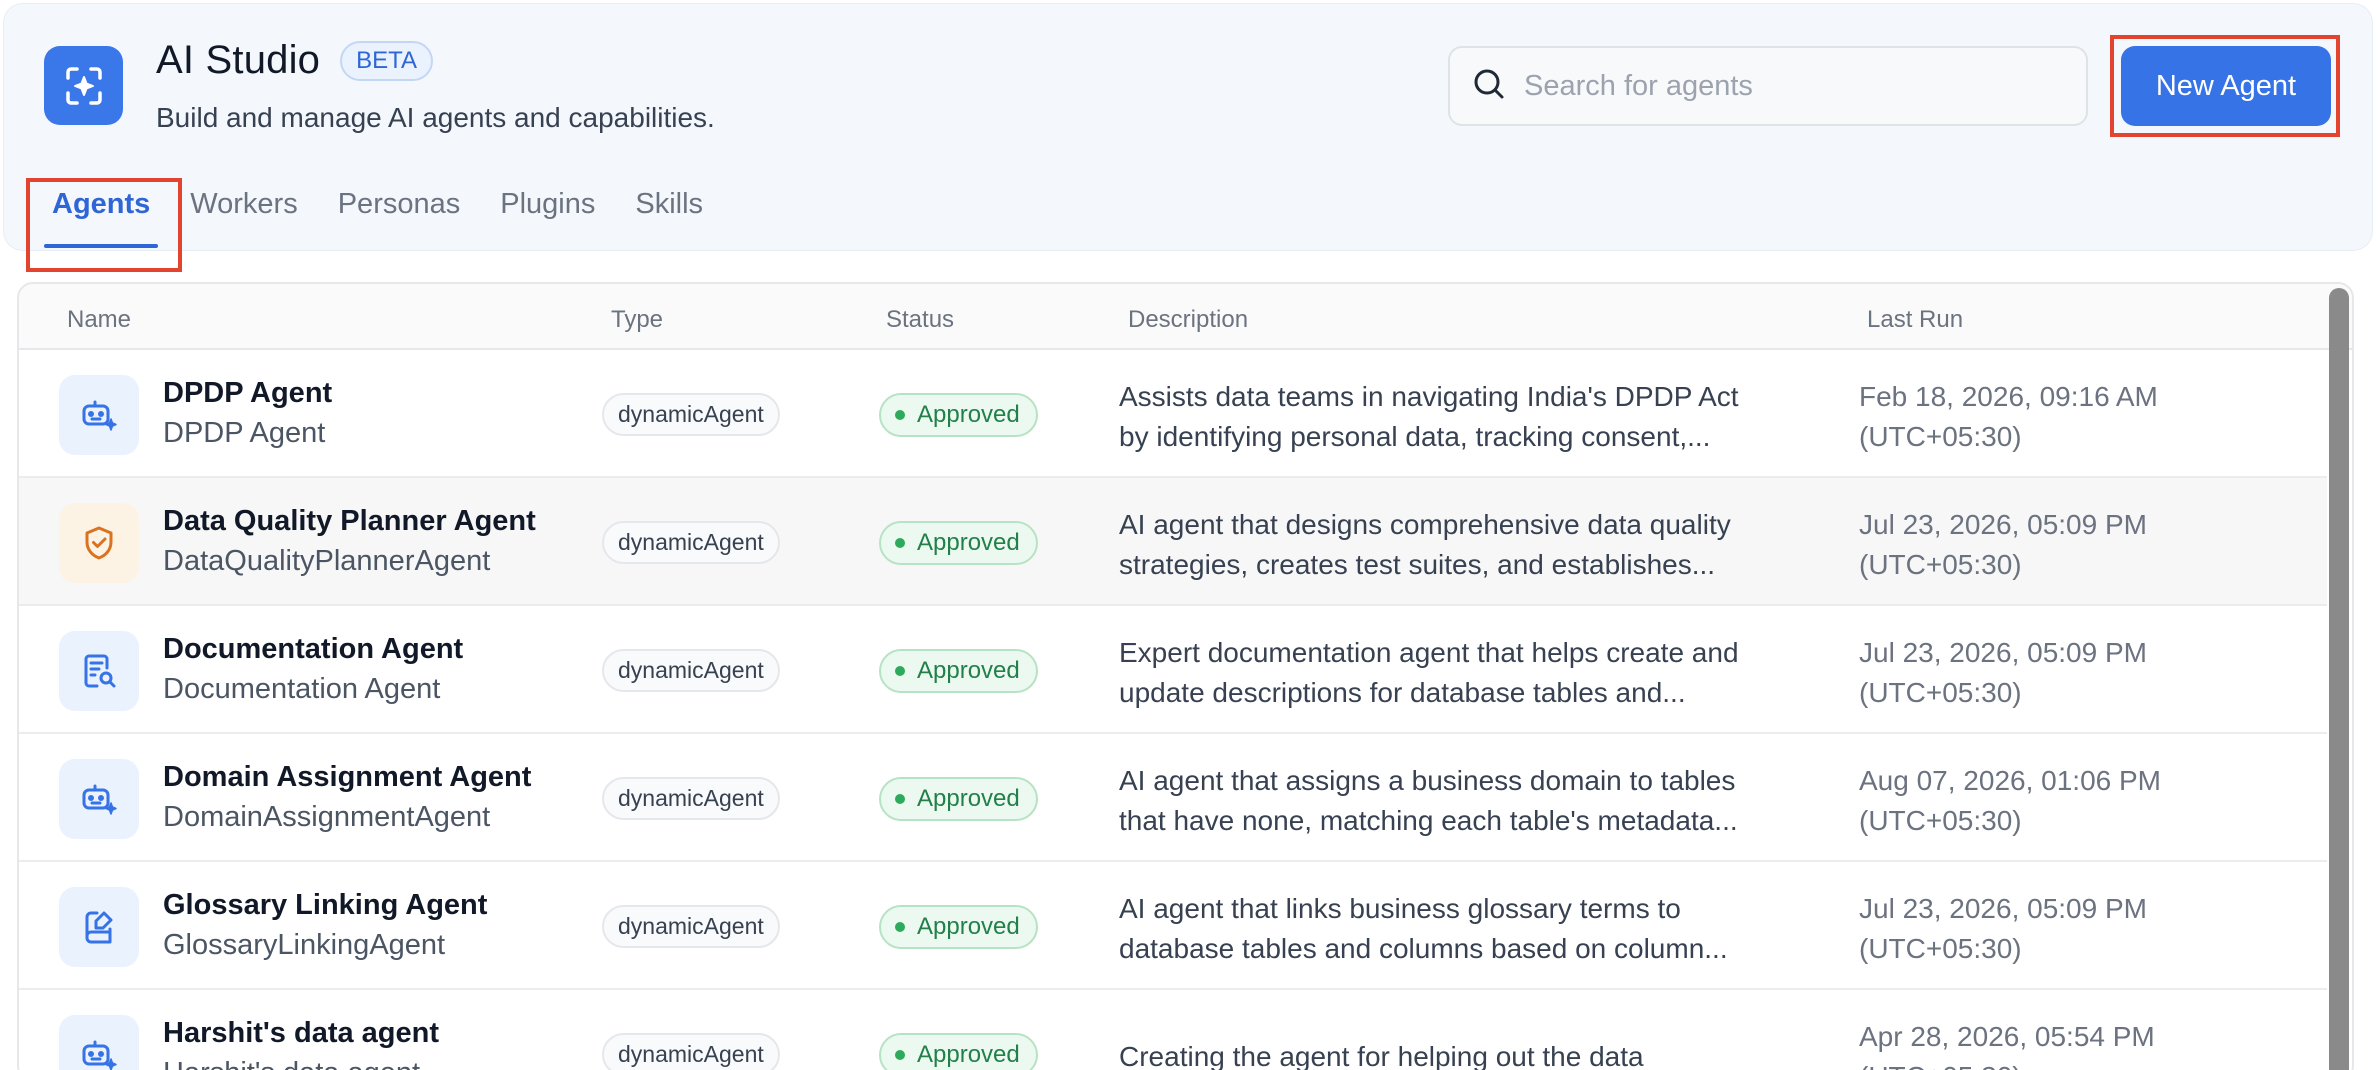 The width and height of the screenshot is (2378, 1070). Describe the element at coordinates (301, 1033) in the screenshot. I see `agent-name: Harshit's data agent` at that location.